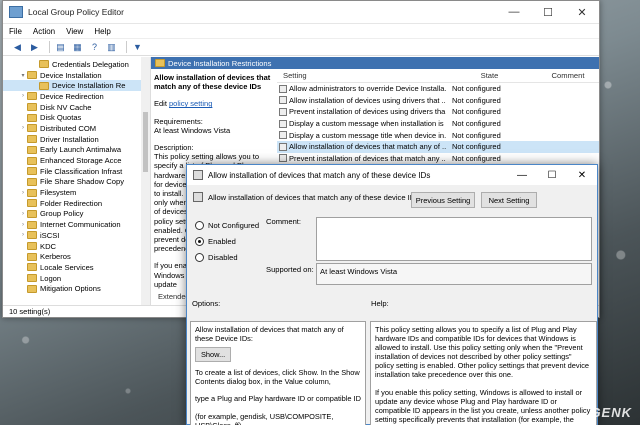  What do you see at coordinates (582, 12) in the screenshot?
I see `close-button: ✕` at bounding box center [582, 12].